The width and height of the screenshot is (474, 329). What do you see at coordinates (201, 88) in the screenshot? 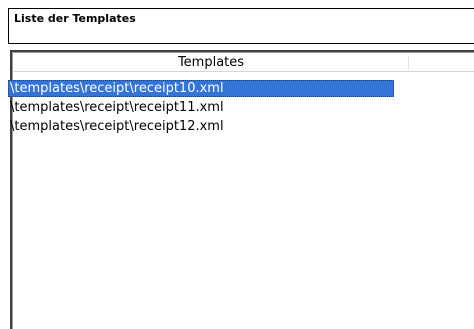
I see `list-item: \templates\receipt\receipt10.xml` at bounding box center [201, 88].